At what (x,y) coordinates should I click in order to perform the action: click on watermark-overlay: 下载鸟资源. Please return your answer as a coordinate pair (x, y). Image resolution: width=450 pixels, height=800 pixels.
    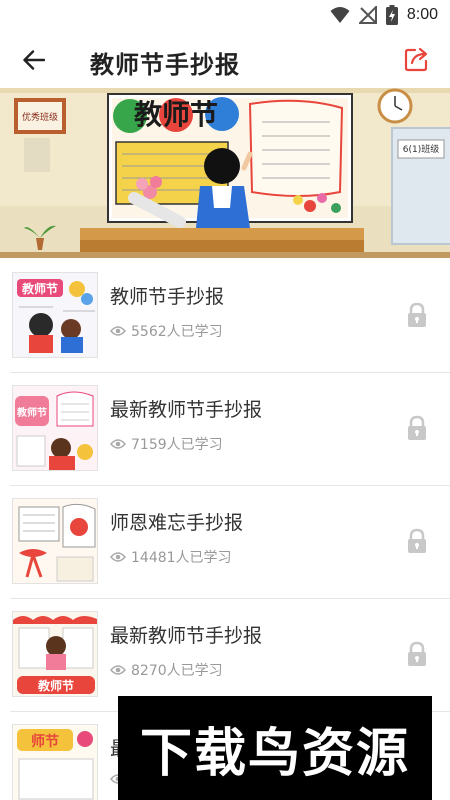
    Looking at the image, I should click on (275, 748).